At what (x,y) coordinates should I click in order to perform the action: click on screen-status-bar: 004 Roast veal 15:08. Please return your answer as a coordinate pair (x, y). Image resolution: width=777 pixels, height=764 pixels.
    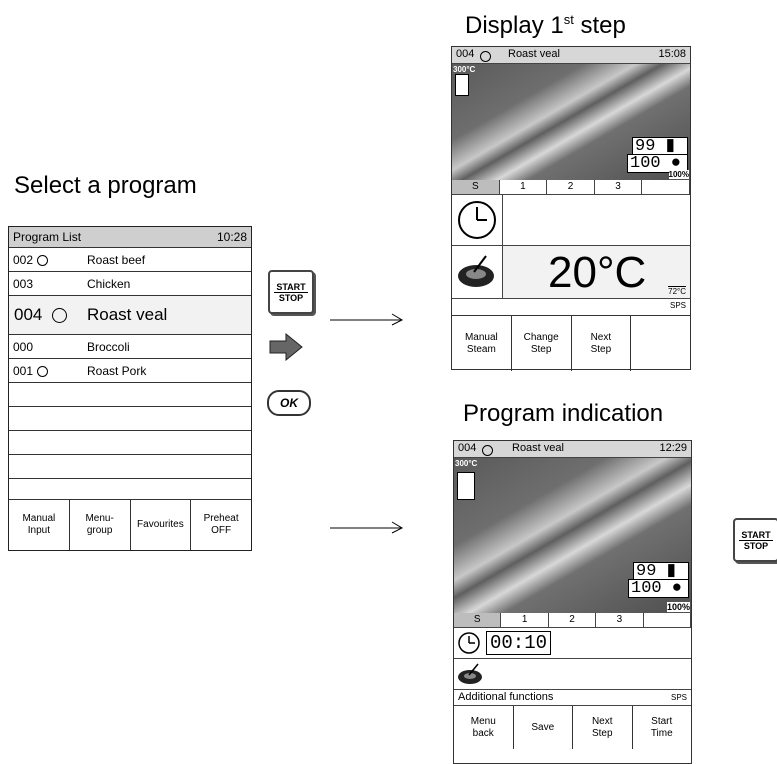
    Looking at the image, I should click on (571, 55).